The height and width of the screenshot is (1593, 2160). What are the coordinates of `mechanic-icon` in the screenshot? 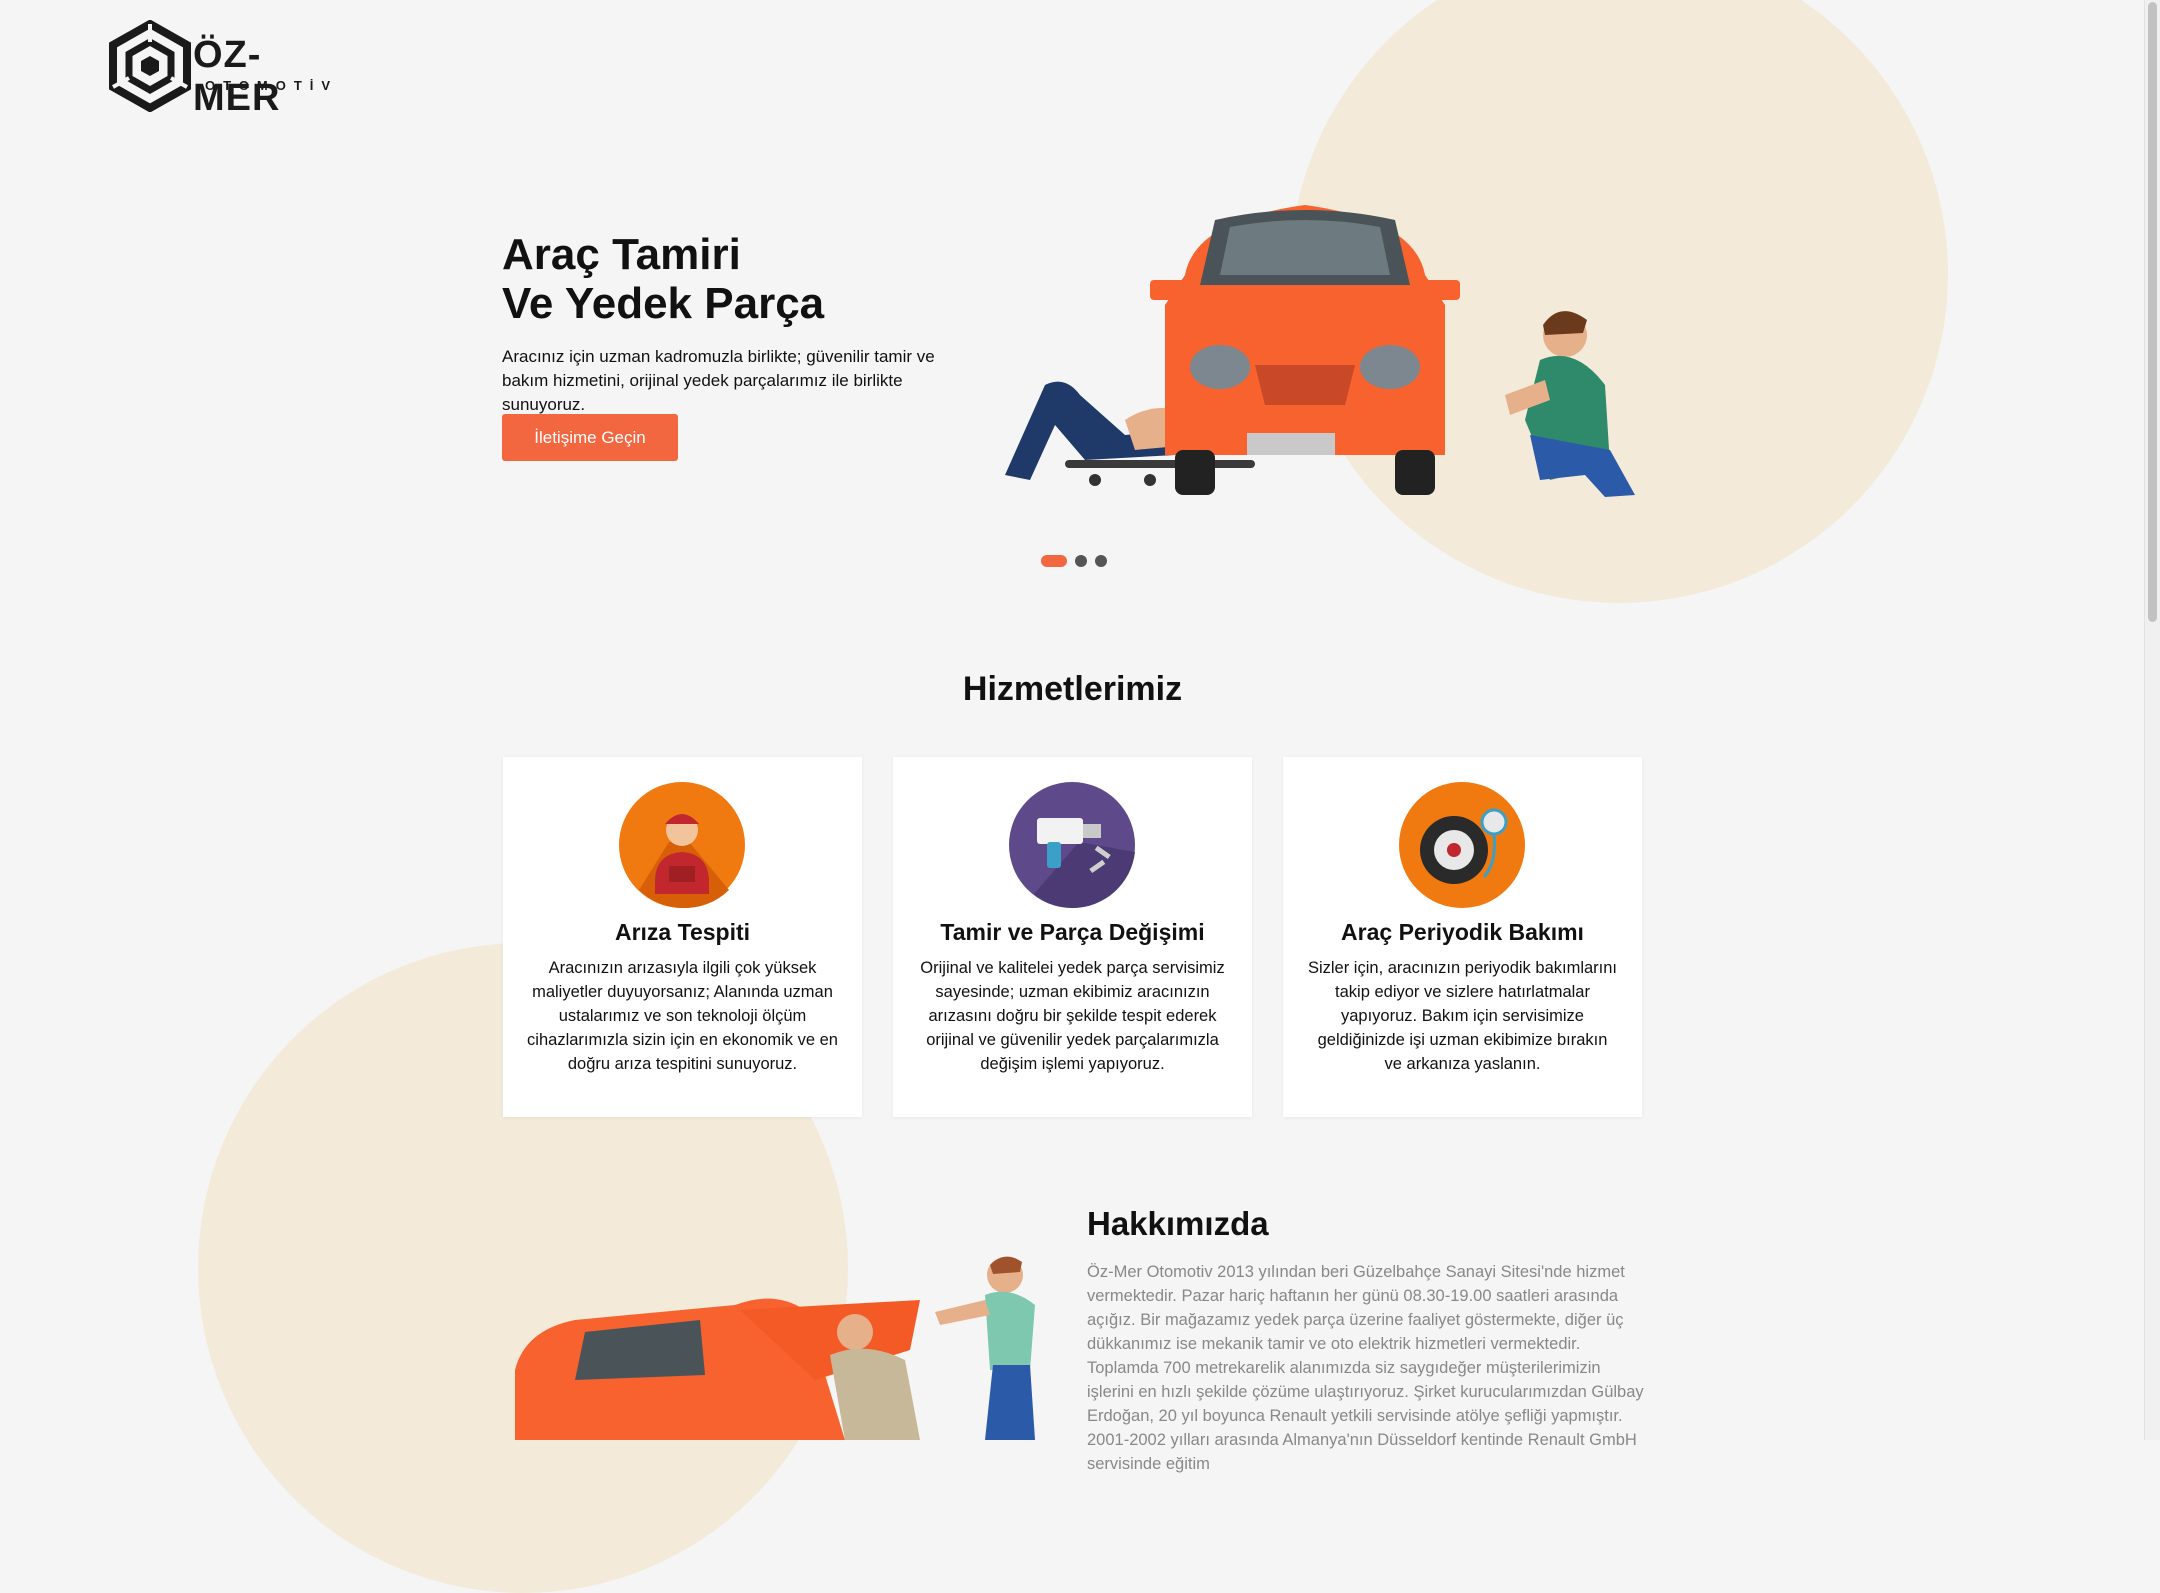 It's located at (682, 845).